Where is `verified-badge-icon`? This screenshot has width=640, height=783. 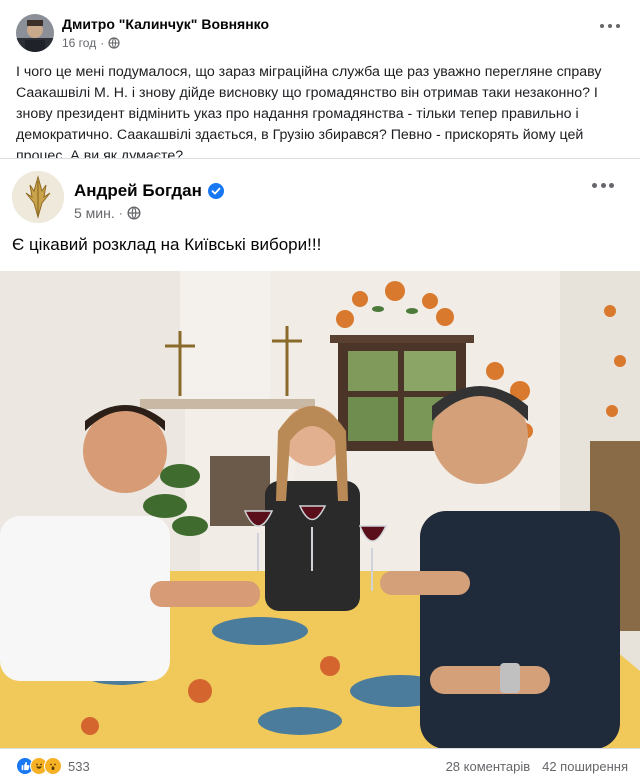 verified-badge-icon is located at coordinates (215, 191).